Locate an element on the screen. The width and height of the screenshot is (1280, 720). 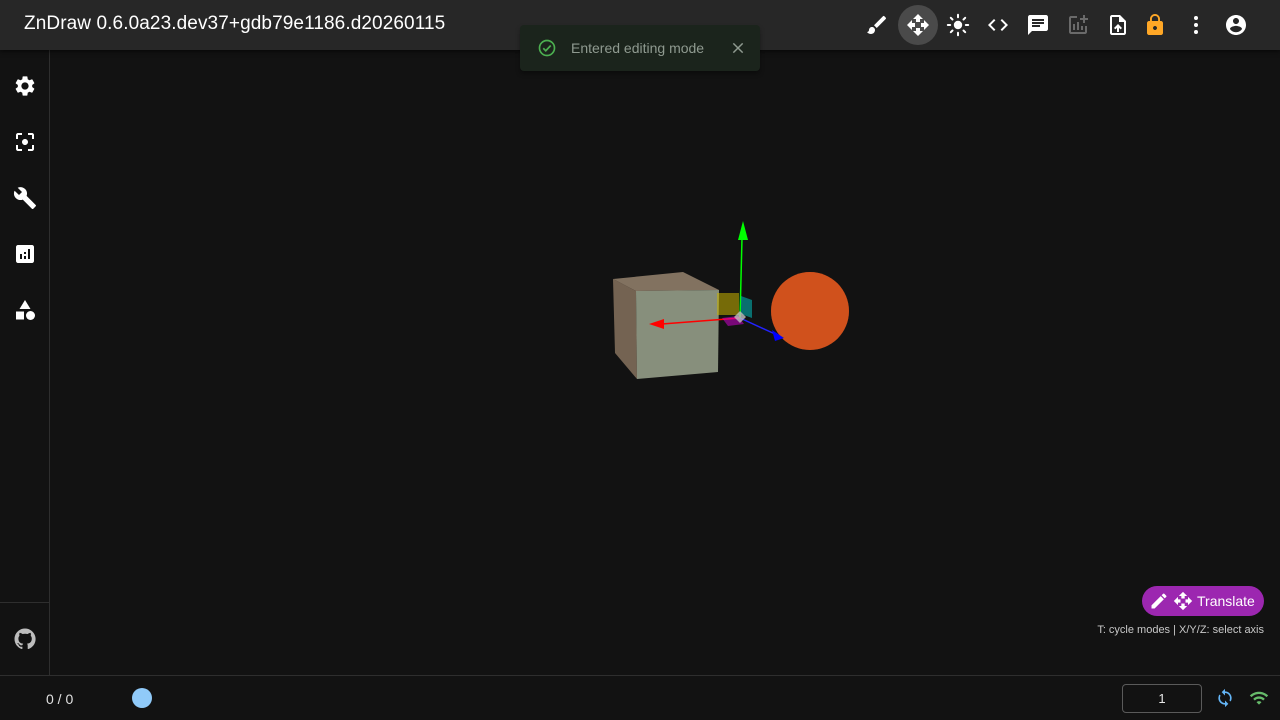
toast-notification: Entered editing mode is located at coordinates (640, 48).